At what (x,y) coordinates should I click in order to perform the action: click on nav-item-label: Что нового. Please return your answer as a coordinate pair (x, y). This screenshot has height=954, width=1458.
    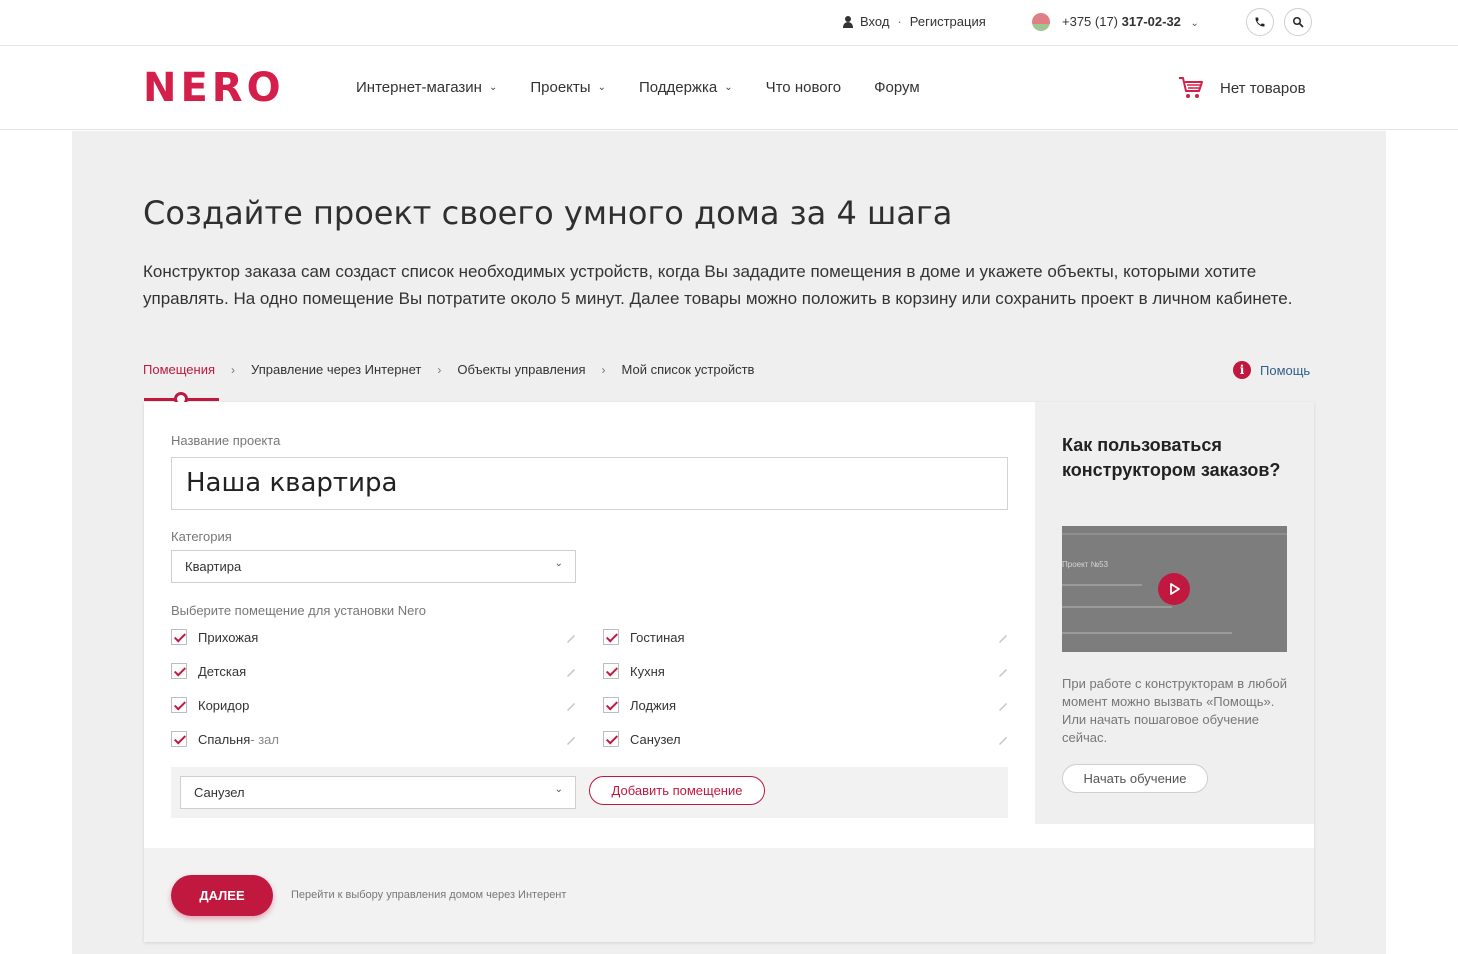
    Looking at the image, I should click on (803, 87).